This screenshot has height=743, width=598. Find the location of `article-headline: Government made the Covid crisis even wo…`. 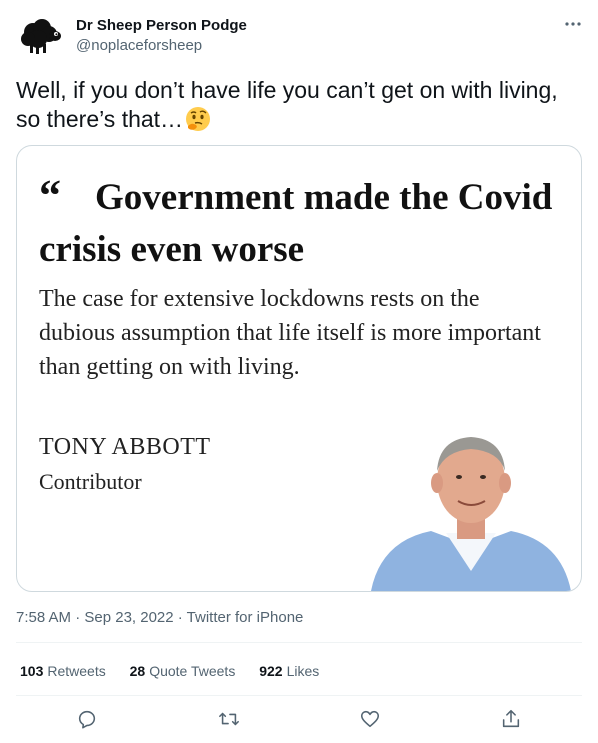

article-headline: Government made the Covid crisis even wo… is located at coordinates (296, 223).